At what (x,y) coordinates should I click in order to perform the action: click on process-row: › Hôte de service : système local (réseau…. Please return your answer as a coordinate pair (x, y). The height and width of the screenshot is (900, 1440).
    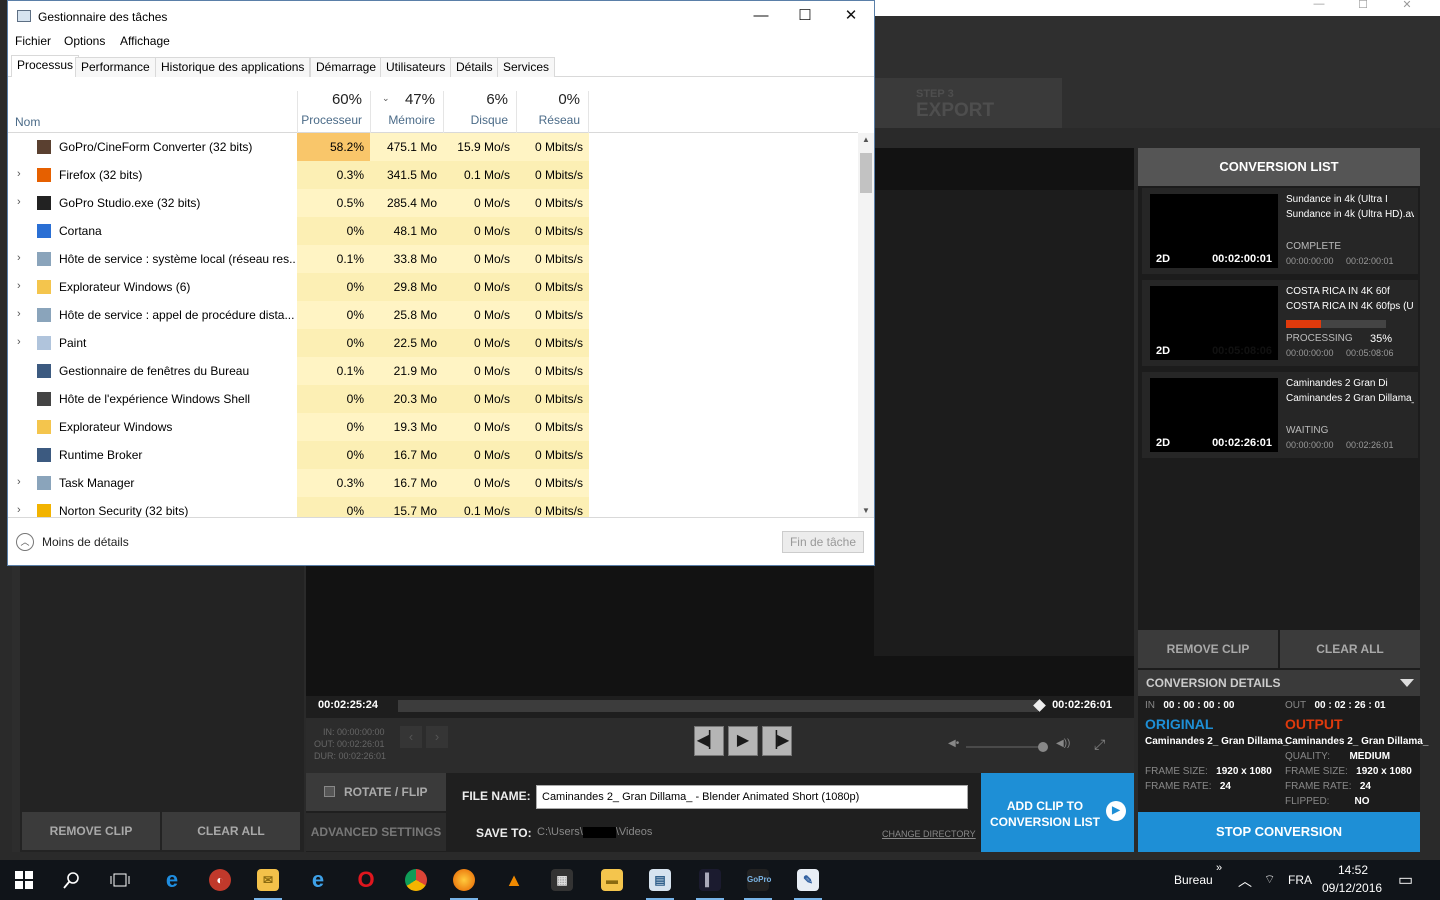
    Looking at the image, I should click on (433, 259).